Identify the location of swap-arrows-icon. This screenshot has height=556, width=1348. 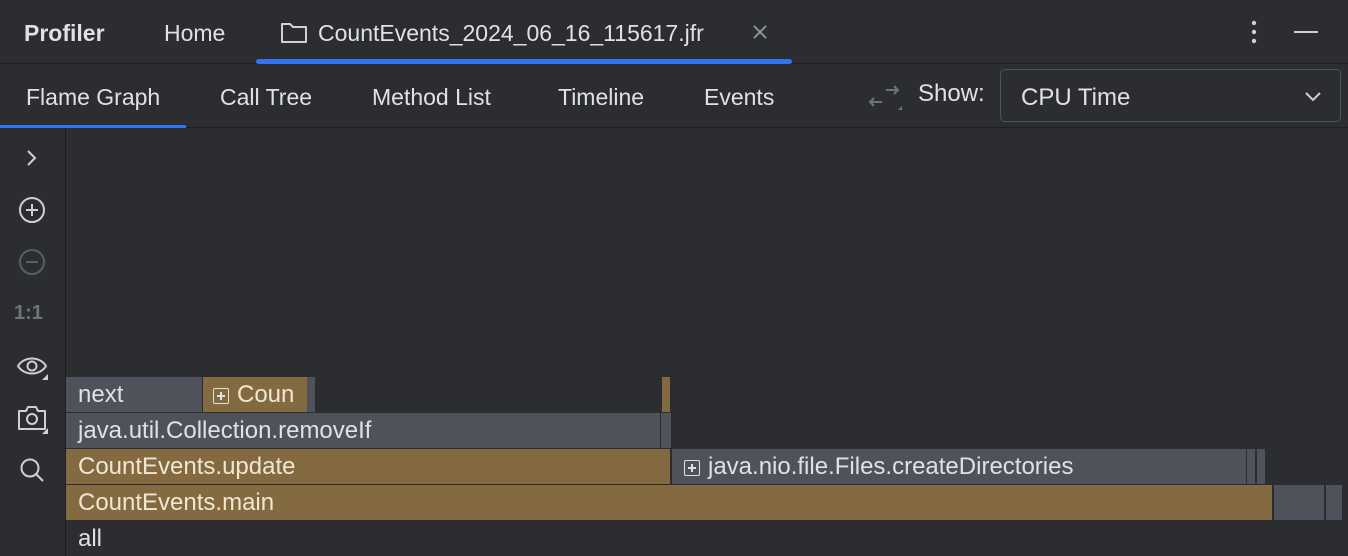
(884, 96).